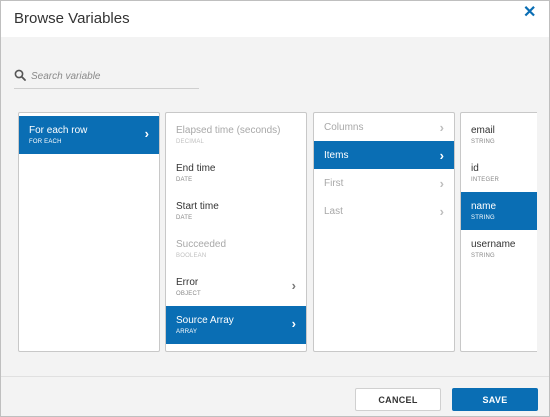  I want to click on variable-type: INTEGER, so click(485, 180).